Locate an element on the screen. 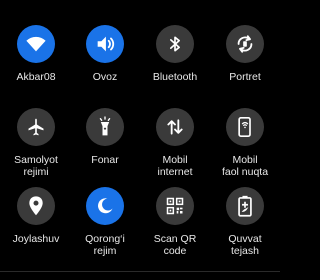 This screenshot has height=280, width=320. tile-flashlight: Fonar is located at coordinates (105, 137).